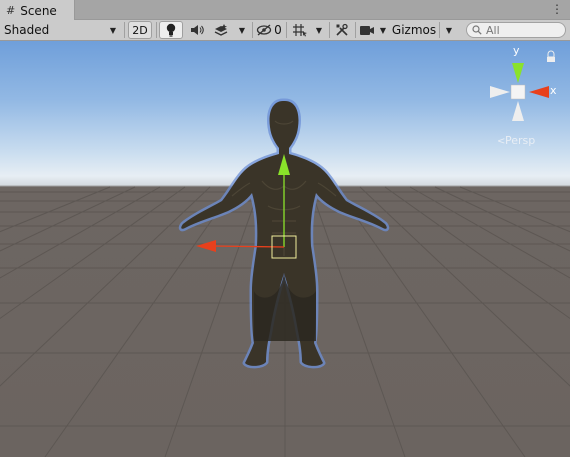  What do you see at coordinates (516, 50) in the screenshot?
I see `gizmo-y-label: y` at bounding box center [516, 50].